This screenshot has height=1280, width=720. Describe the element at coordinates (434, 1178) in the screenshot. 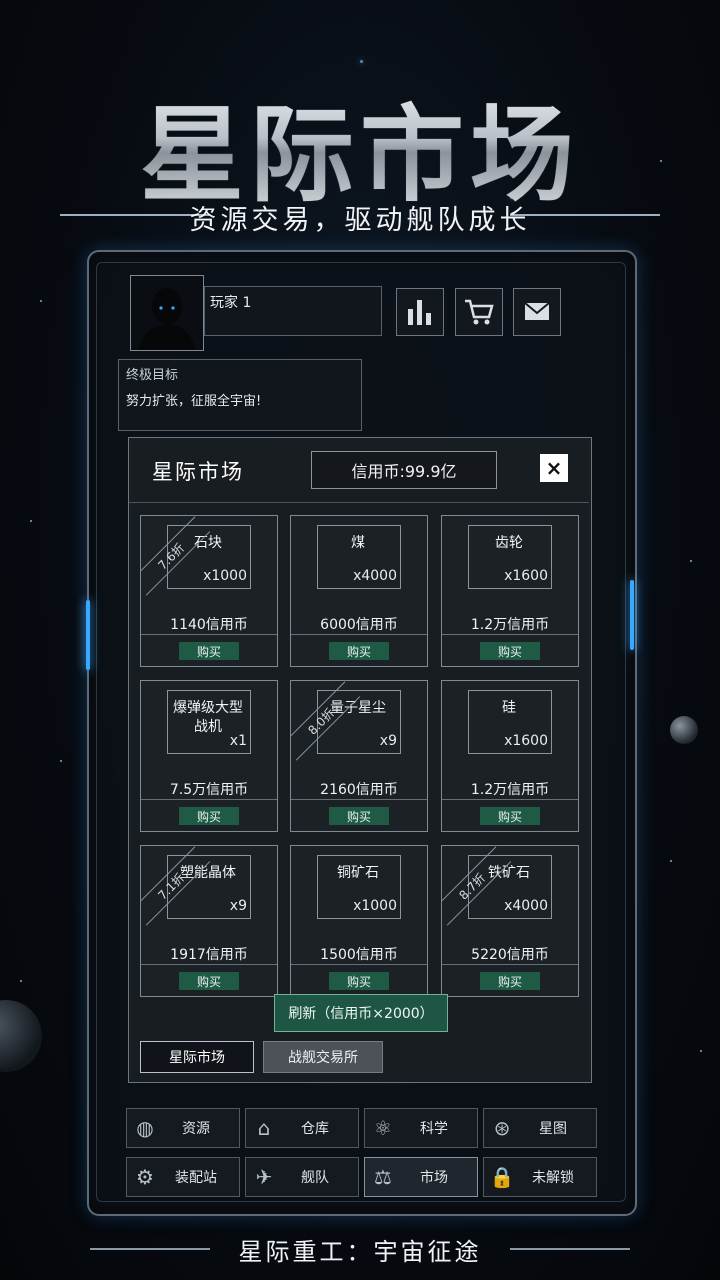

I see `nav-label: 市场` at that location.